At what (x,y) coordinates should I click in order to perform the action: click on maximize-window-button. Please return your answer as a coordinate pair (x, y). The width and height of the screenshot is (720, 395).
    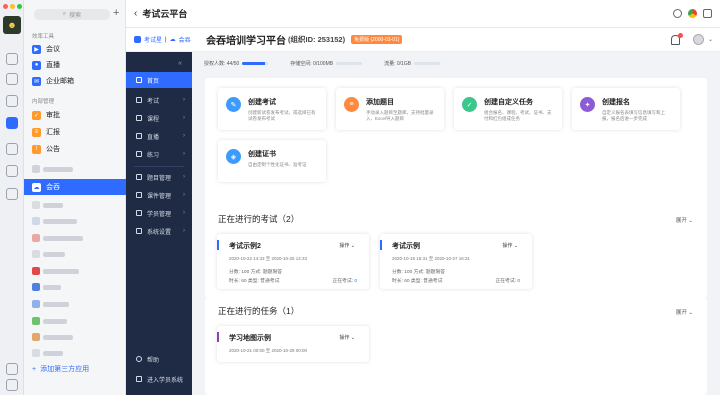
    Looking at the image, I should click on (19, 6).